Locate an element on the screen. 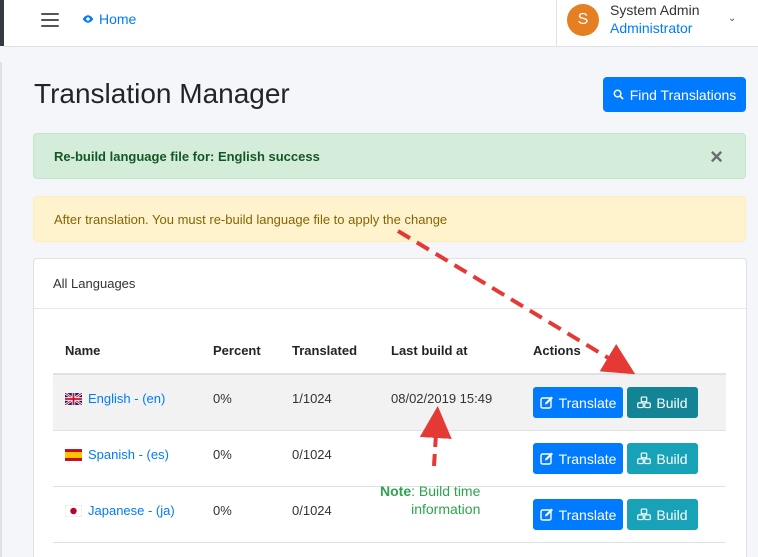 This screenshot has width=758, height=557. note-text: : Build time is located at coordinates (446, 491).